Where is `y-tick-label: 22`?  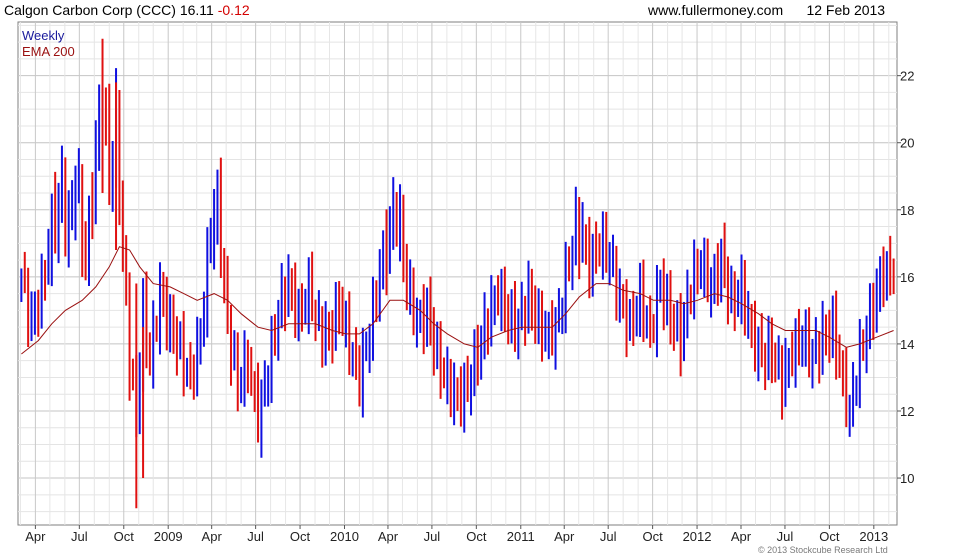 y-tick-label: 22 is located at coordinates (907, 76).